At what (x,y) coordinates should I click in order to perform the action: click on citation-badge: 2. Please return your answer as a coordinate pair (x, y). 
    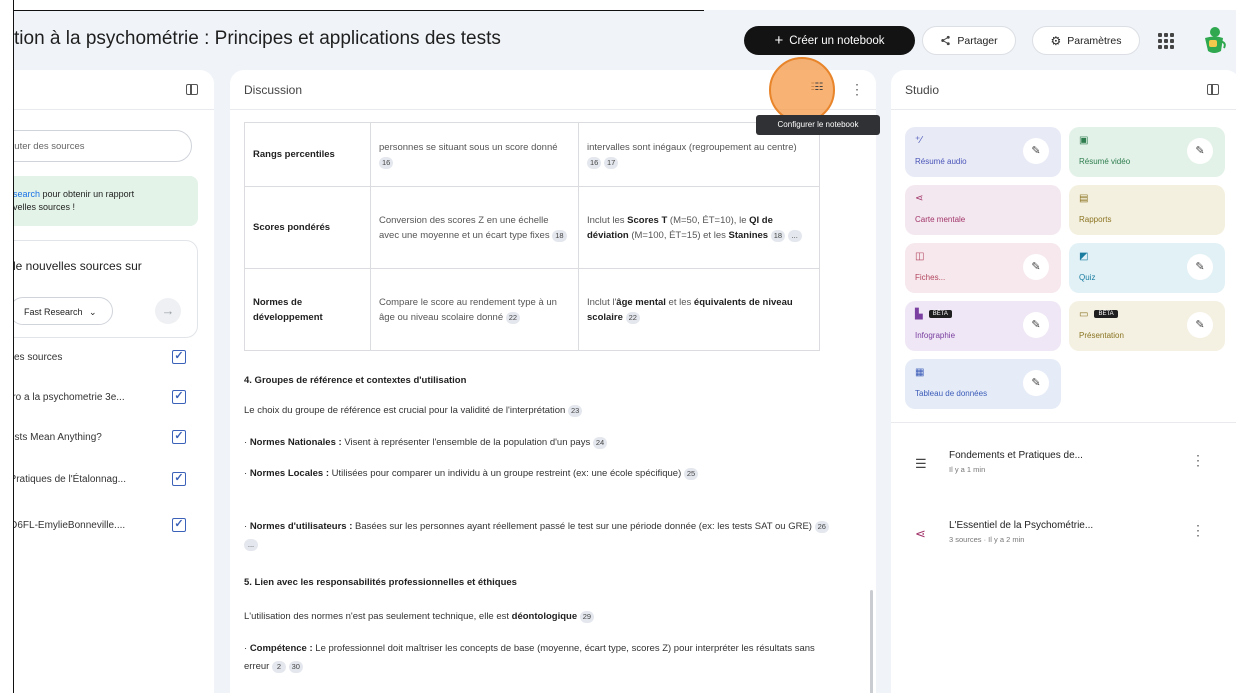
    Looking at the image, I should click on (278, 667).